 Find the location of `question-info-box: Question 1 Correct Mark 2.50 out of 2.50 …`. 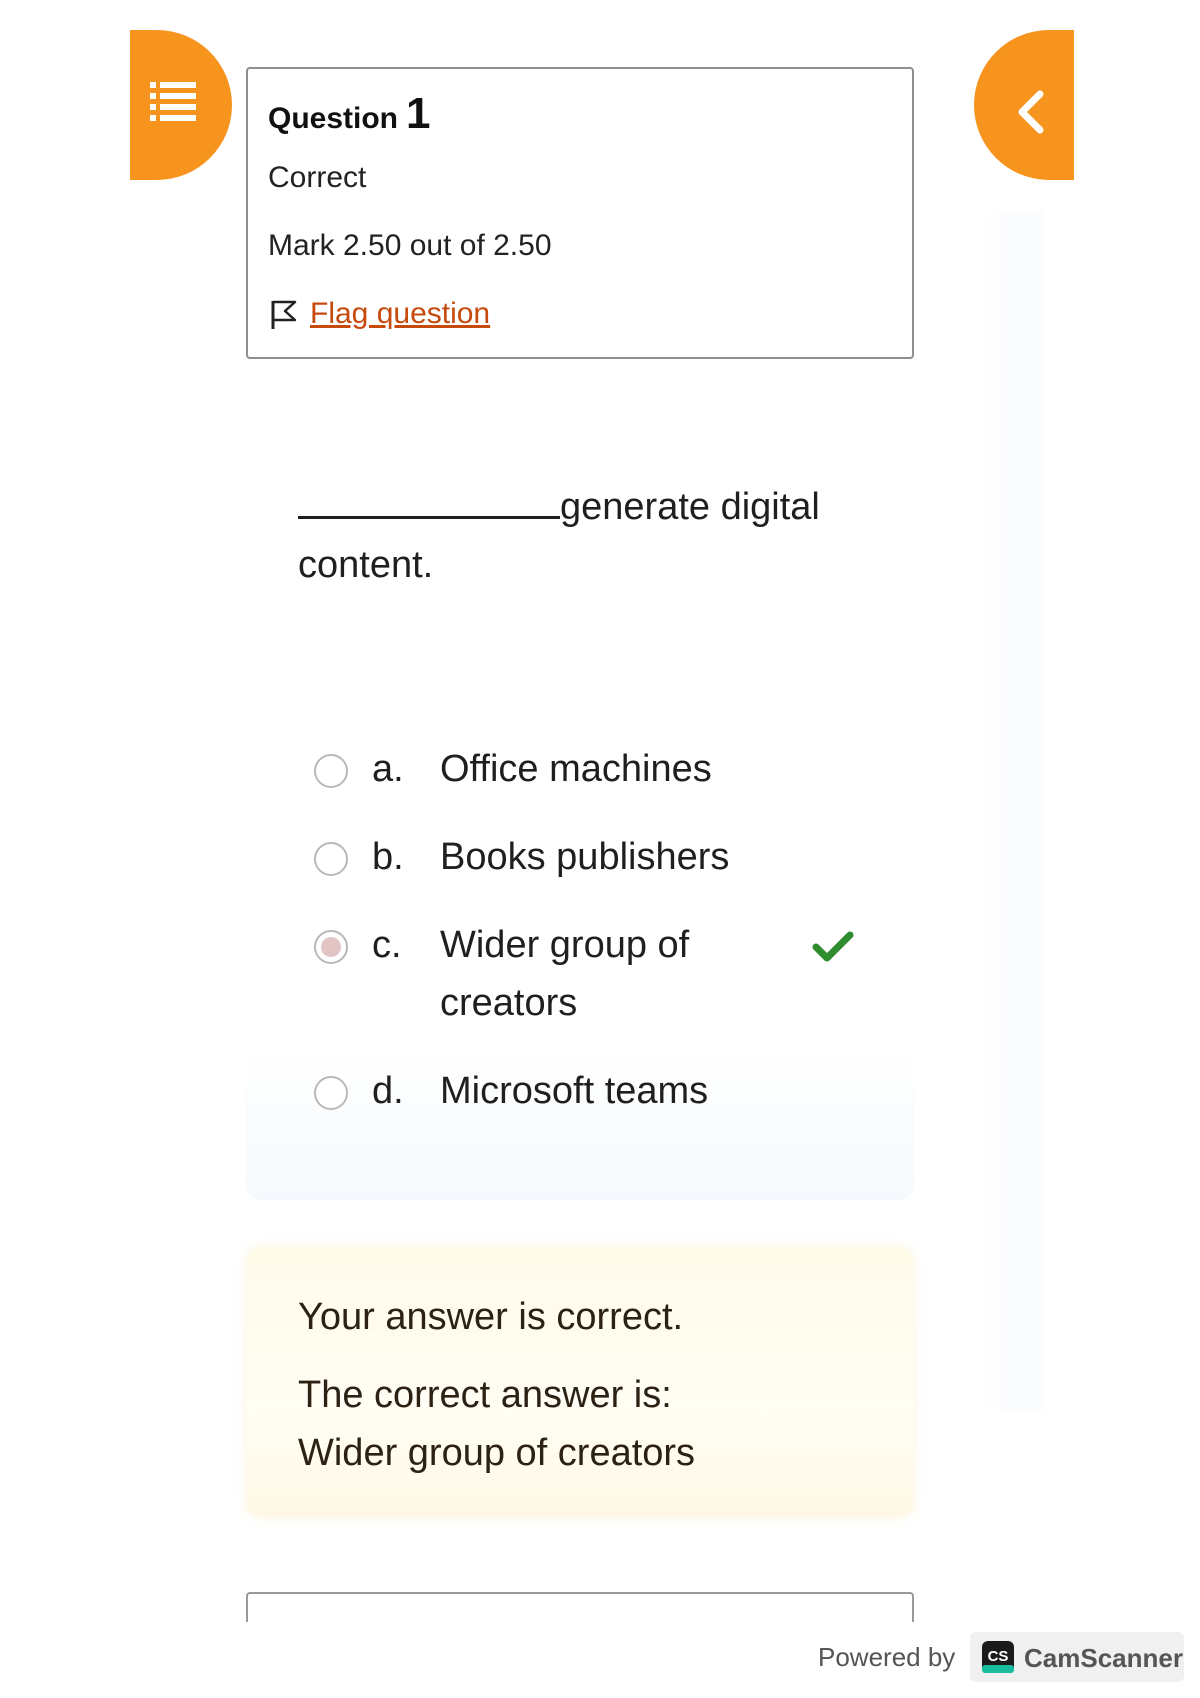

question-info-box: Question 1 Correct Mark 2.50 out of 2.50 … is located at coordinates (580, 213).